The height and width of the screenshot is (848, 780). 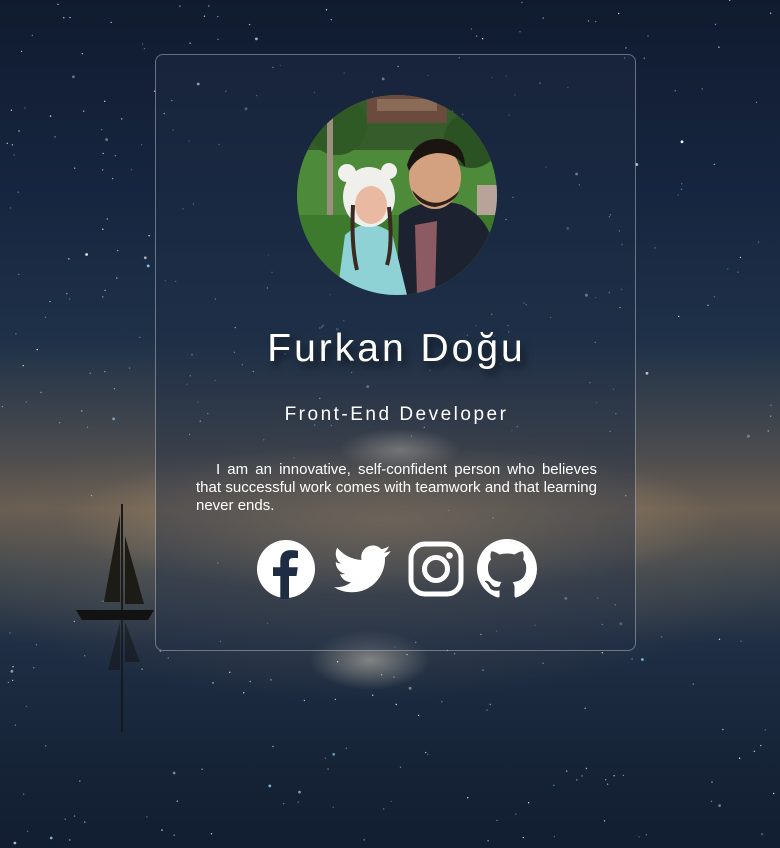 What do you see at coordinates (396, 414) in the screenshot?
I see `profile-role: Front-End Developer` at bounding box center [396, 414].